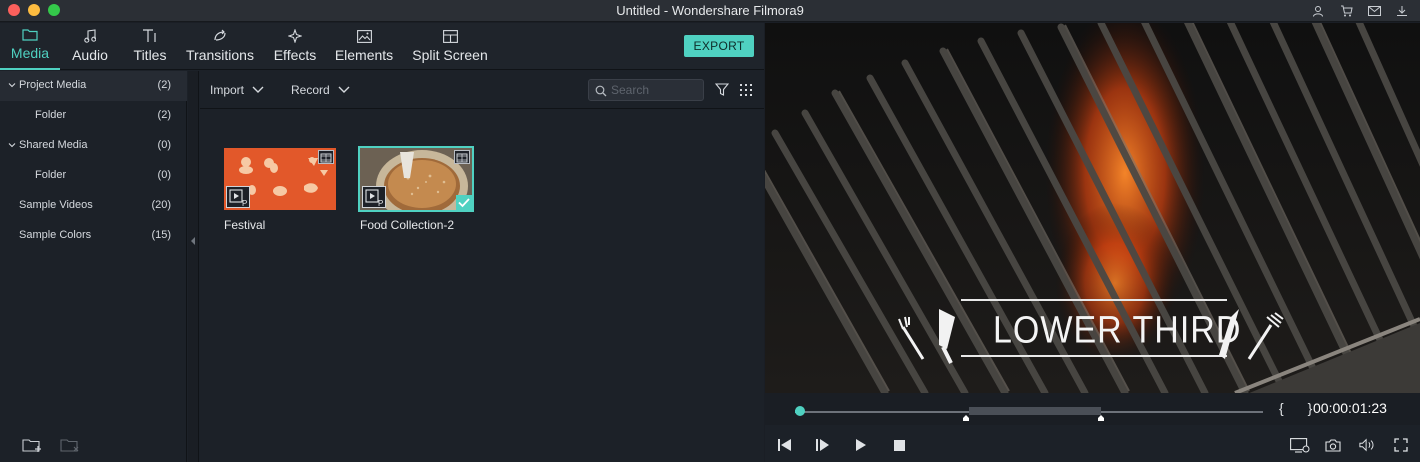 The image size is (1420, 462). What do you see at coordinates (450, 36) in the screenshot?
I see `split-screen-icon` at bounding box center [450, 36].